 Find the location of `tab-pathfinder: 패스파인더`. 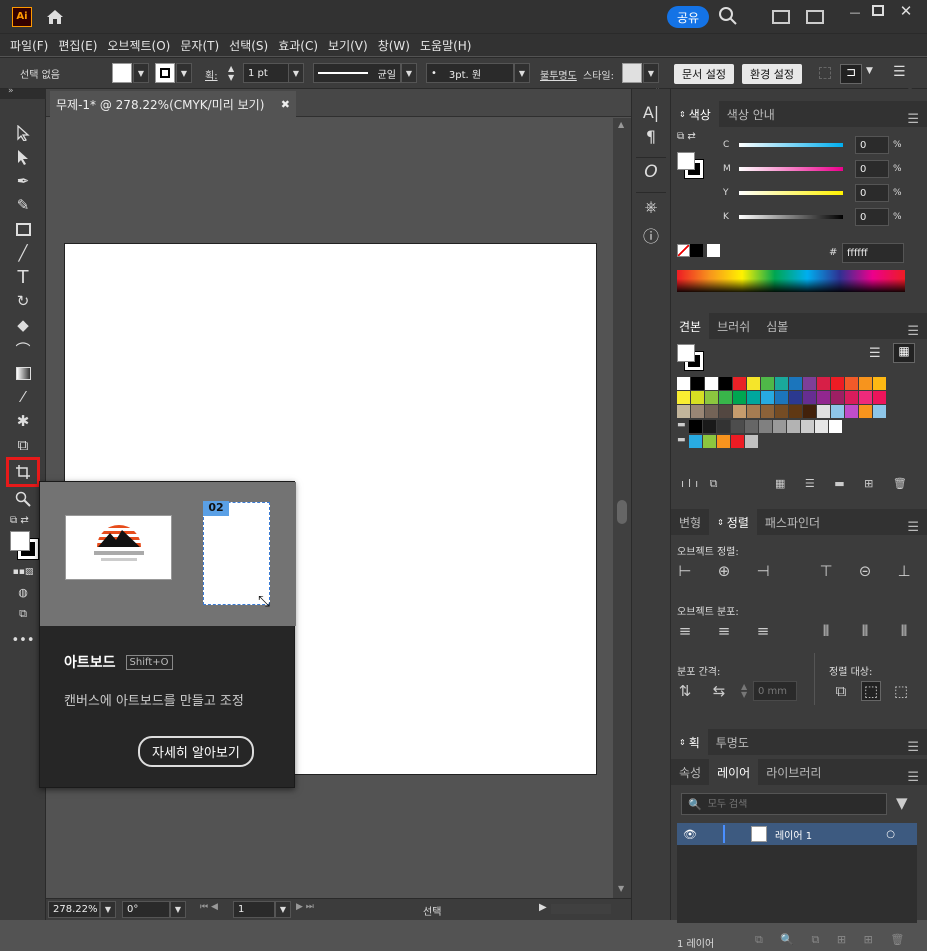

tab-pathfinder: 패스파인더 is located at coordinates (792, 522).